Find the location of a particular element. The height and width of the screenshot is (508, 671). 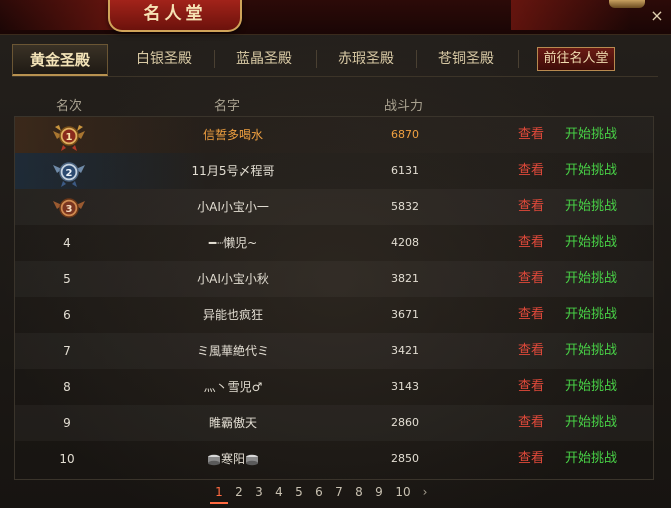

silver-medal-icon: 2 is located at coordinates (69, 174).